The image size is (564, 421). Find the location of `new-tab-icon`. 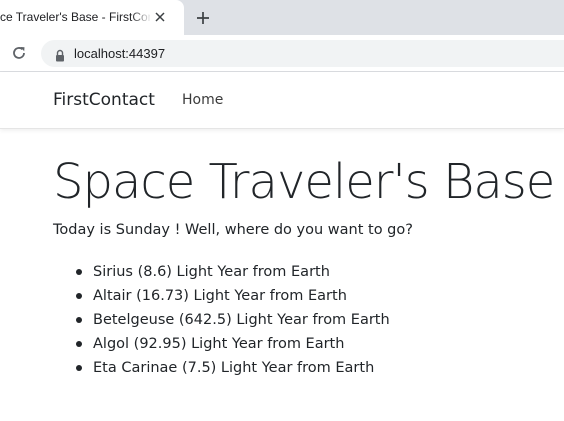

new-tab-icon is located at coordinates (203, 18).